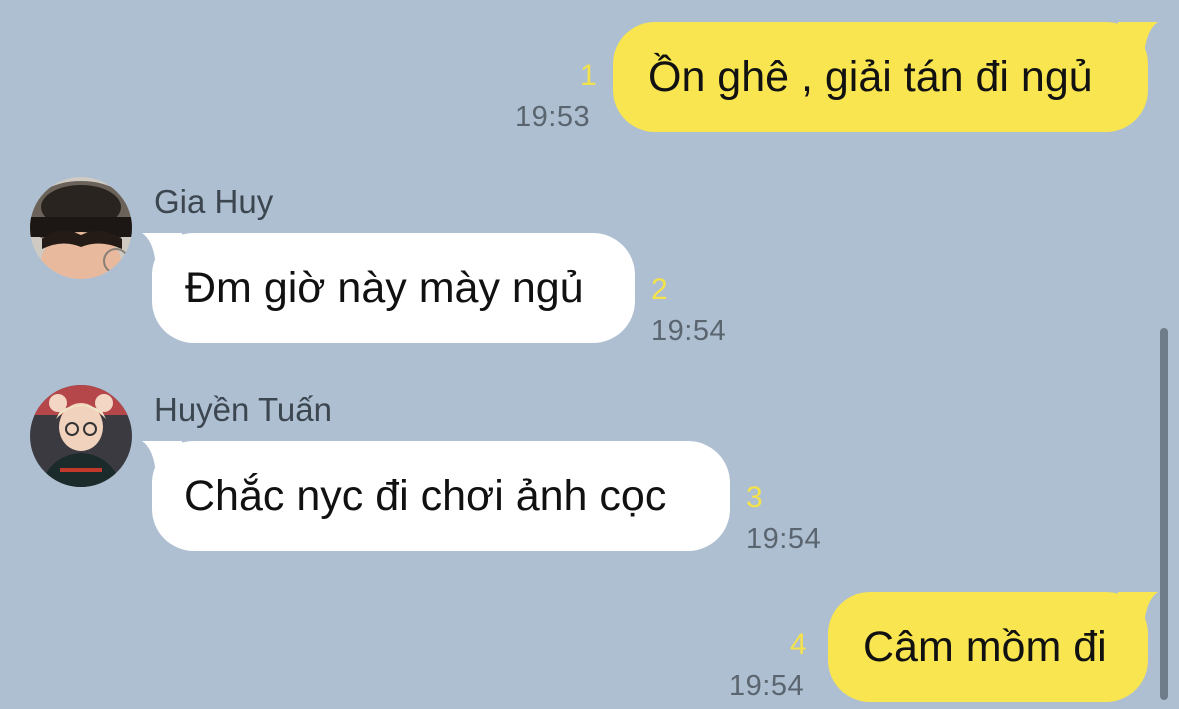  I want to click on outgoing-message-bubble: Ồn ghê , giải tán đi ngủ, so click(880, 77).